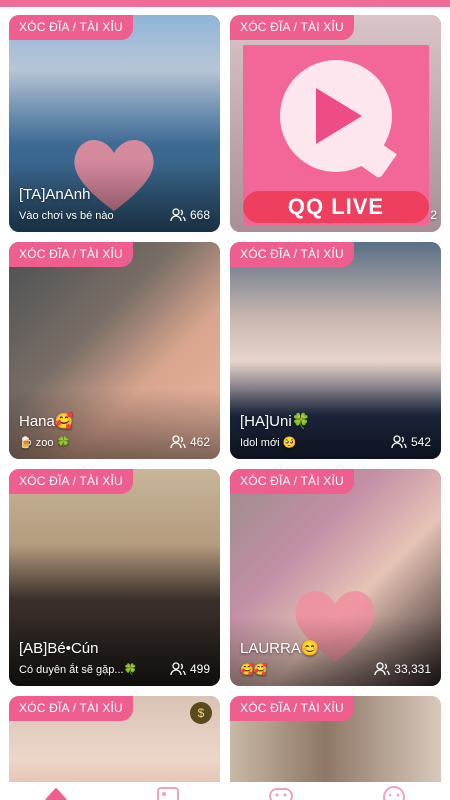 The width and height of the screenshot is (450, 800). I want to click on viewer-count-value: 462, so click(199, 442).